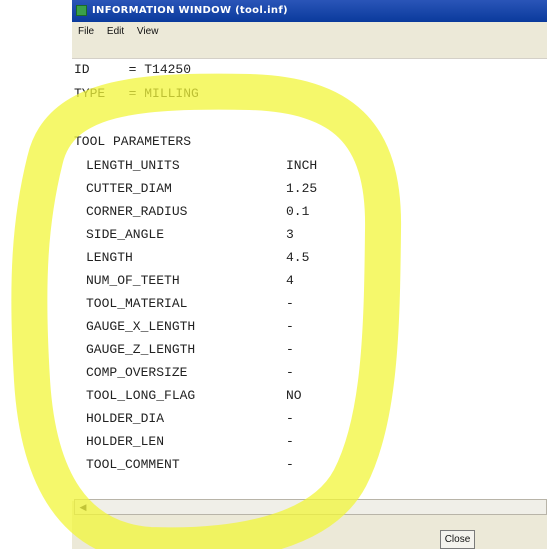 This screenshot has height=549, width=547. Describe the element at coordinates (290, 280) in the screenshot. I see `param-value: 4` at that location.